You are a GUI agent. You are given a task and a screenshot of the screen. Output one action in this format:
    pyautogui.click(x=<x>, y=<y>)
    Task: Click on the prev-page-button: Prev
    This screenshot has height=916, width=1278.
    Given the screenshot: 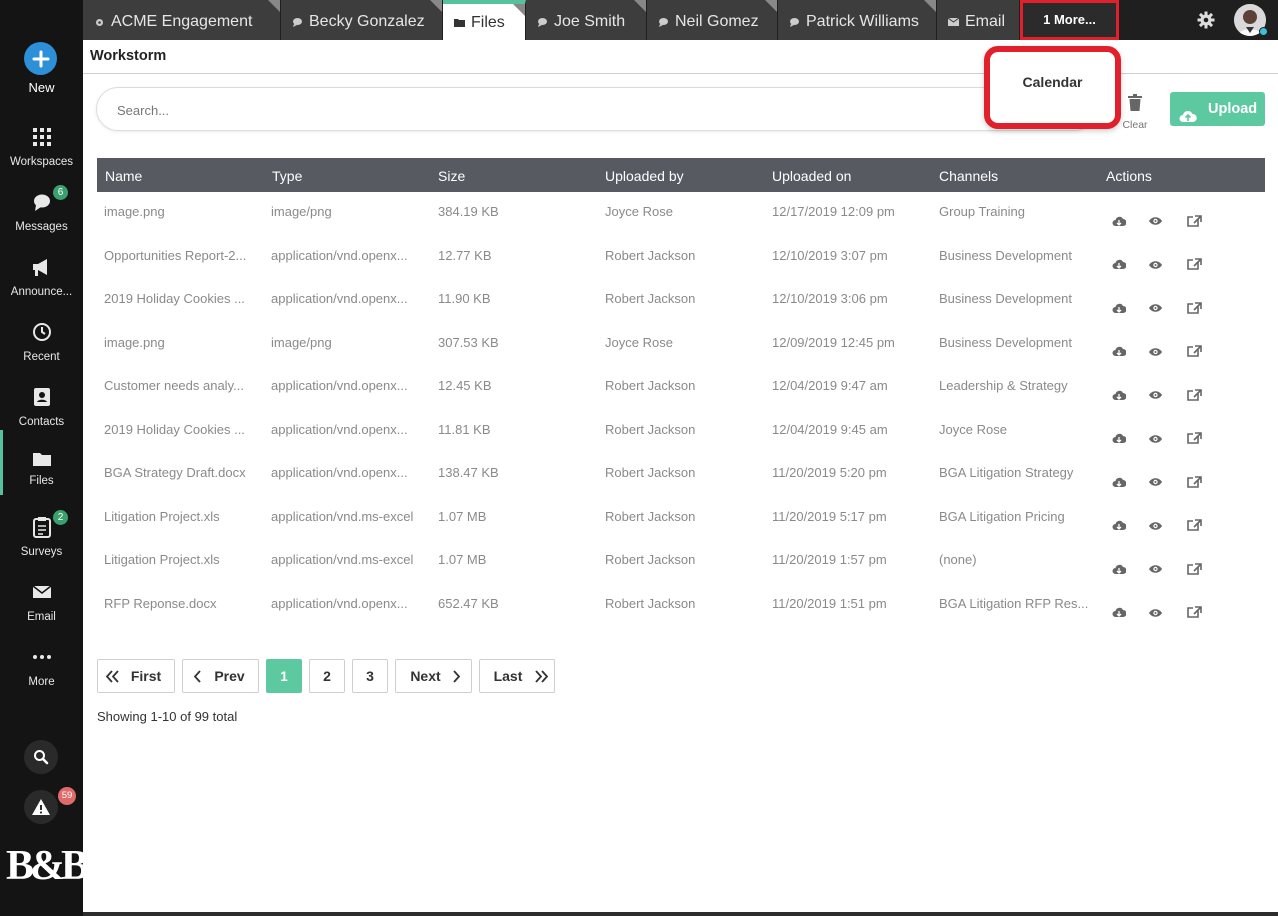 What is the action you would take?
    pyautogui.click(x=220, y=676)
    